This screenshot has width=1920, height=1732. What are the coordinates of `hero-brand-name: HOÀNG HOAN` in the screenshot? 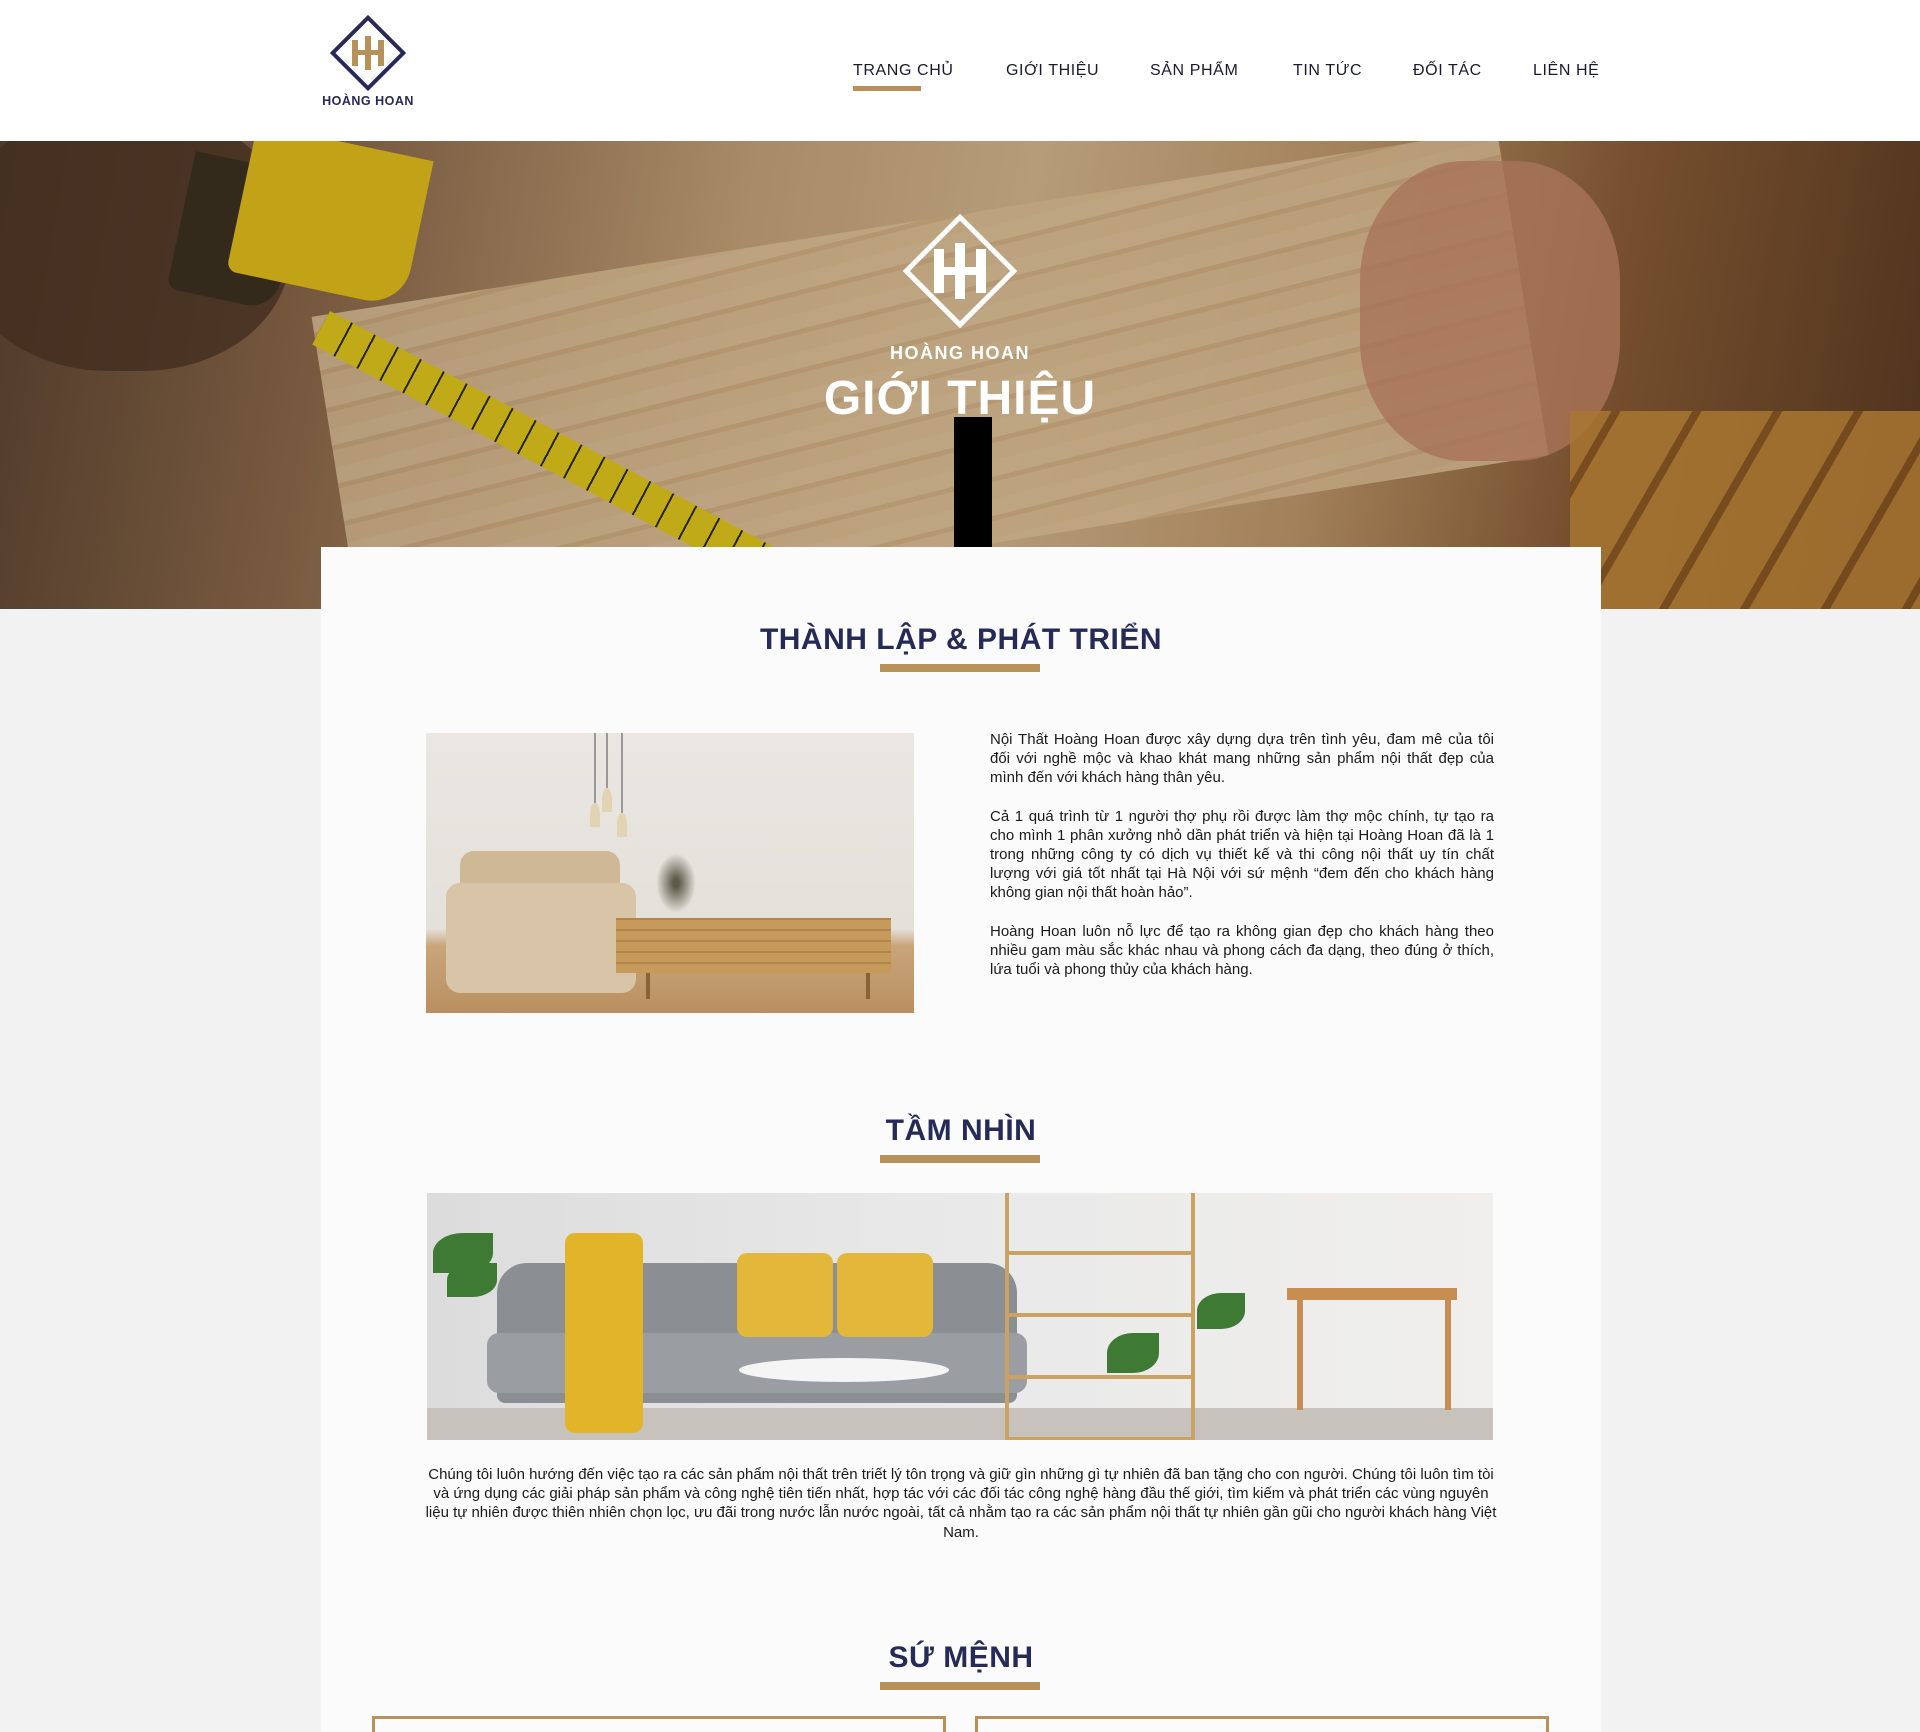 It's located at (960, 353).